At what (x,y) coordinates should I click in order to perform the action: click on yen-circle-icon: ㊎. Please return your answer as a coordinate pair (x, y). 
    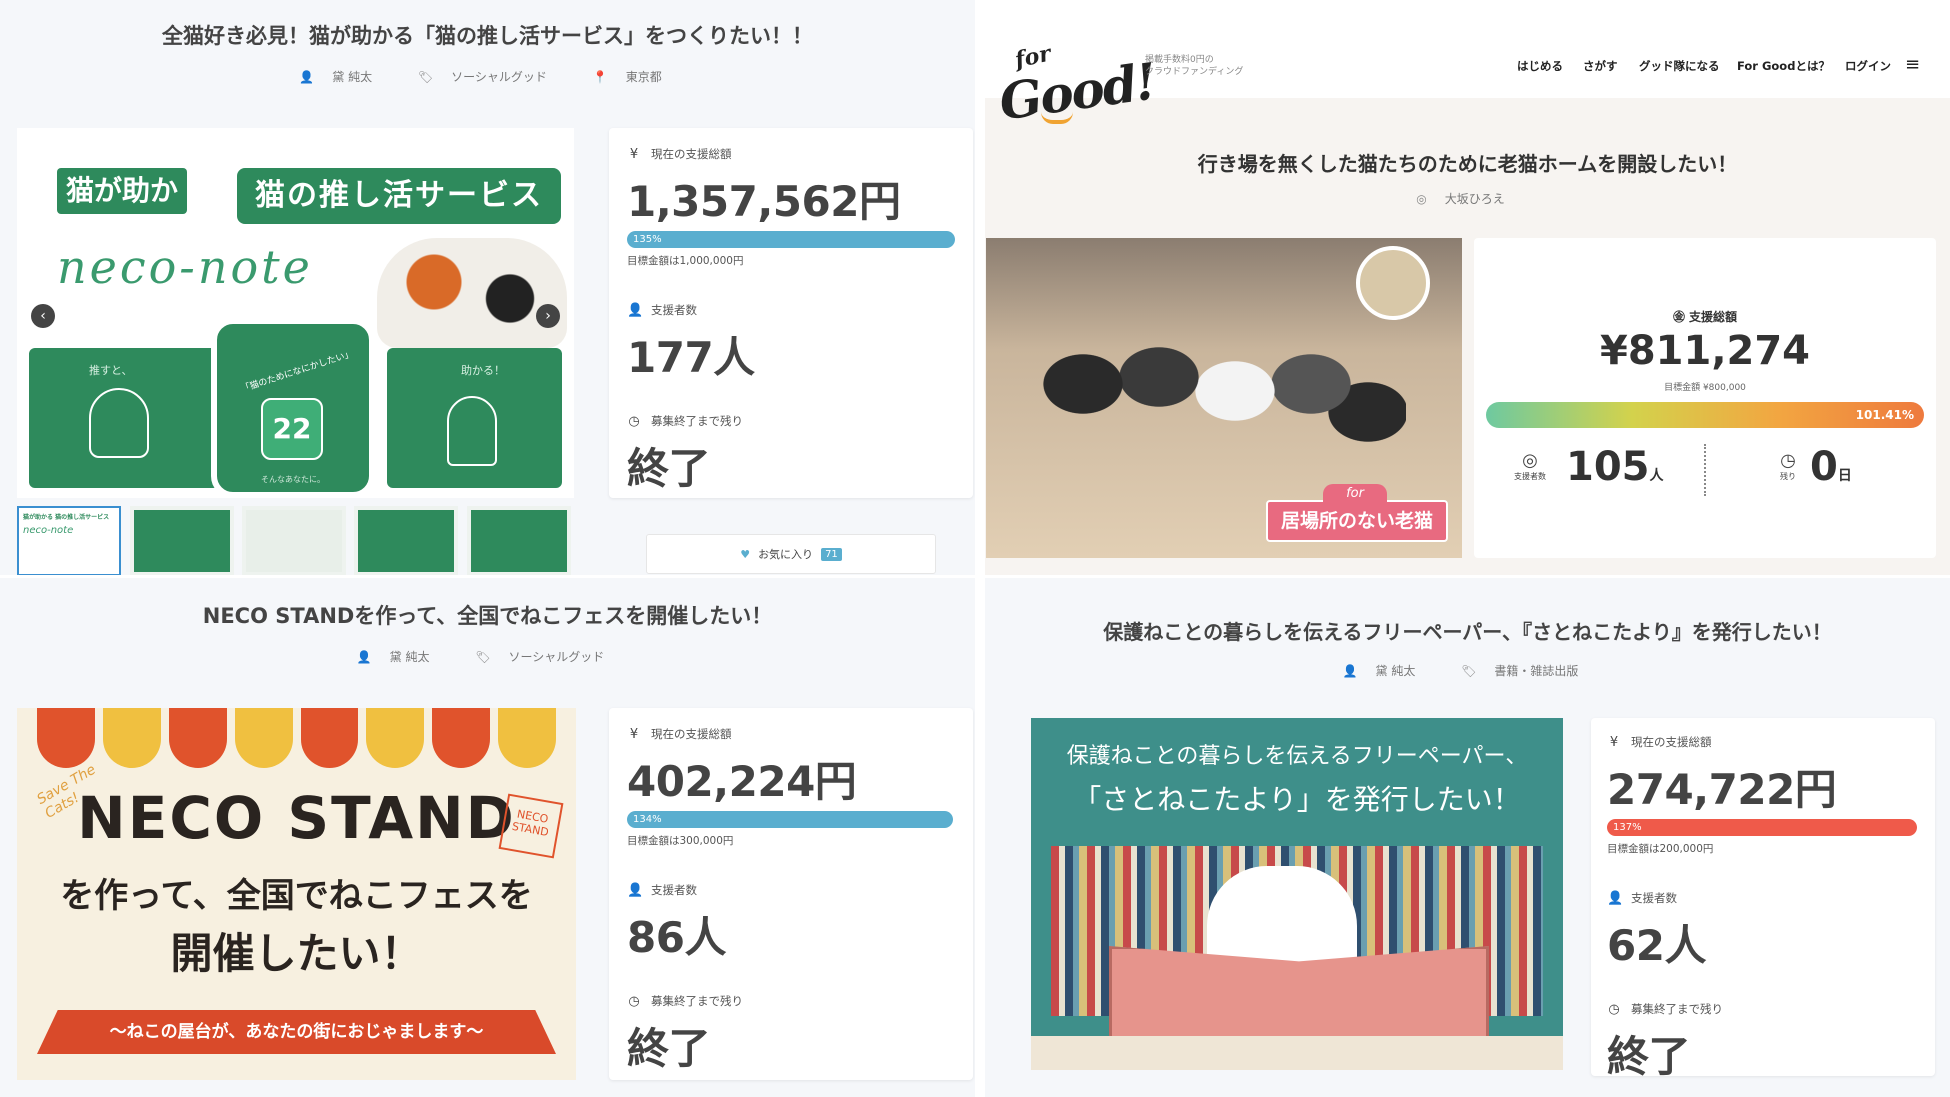
    Looking at the image, I should click on (1678, 317).